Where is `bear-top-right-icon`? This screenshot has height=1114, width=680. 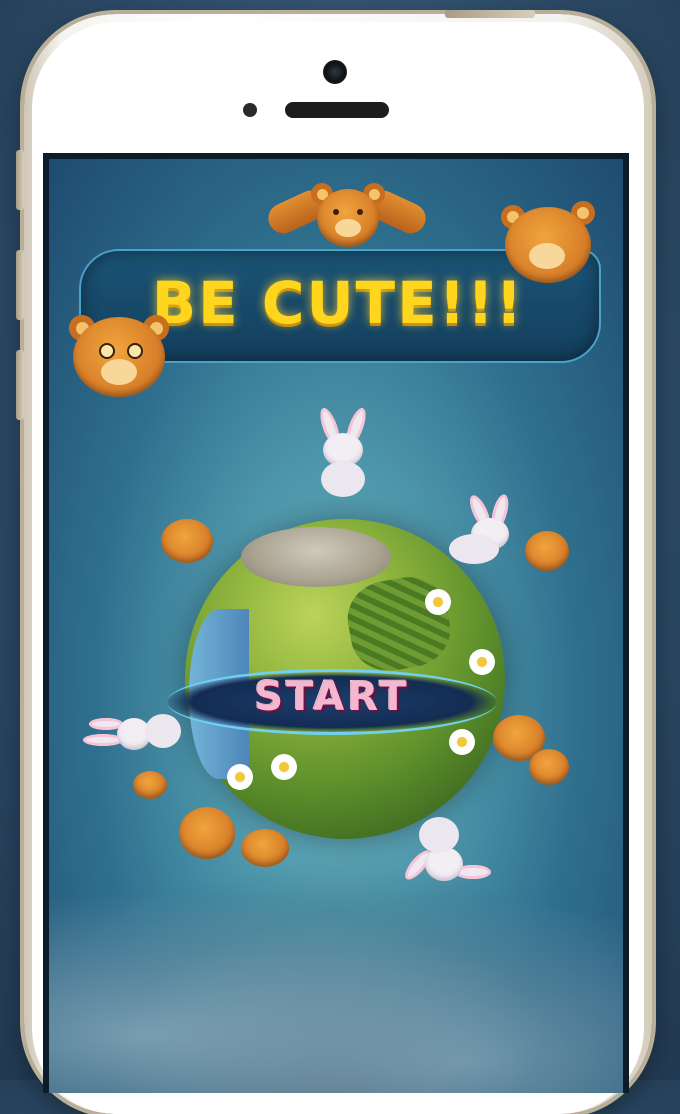 bear-top-right-icon is located at coordinates (549, 247).